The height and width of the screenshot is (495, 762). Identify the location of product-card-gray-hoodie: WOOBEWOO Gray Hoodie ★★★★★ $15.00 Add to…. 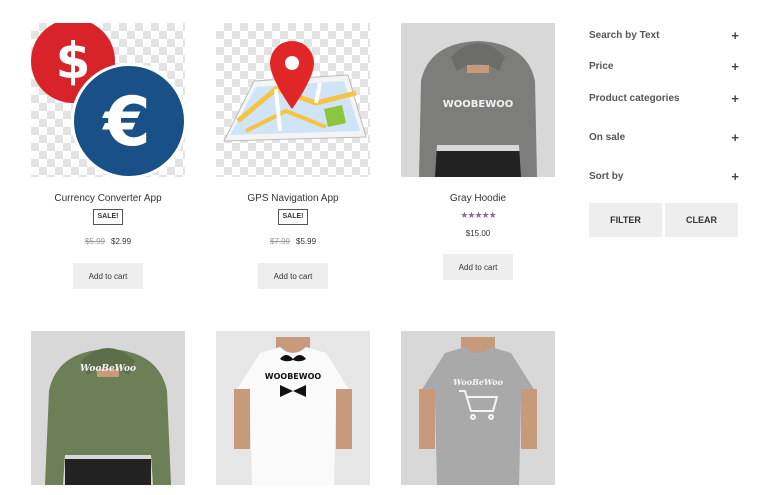
(478, 151).